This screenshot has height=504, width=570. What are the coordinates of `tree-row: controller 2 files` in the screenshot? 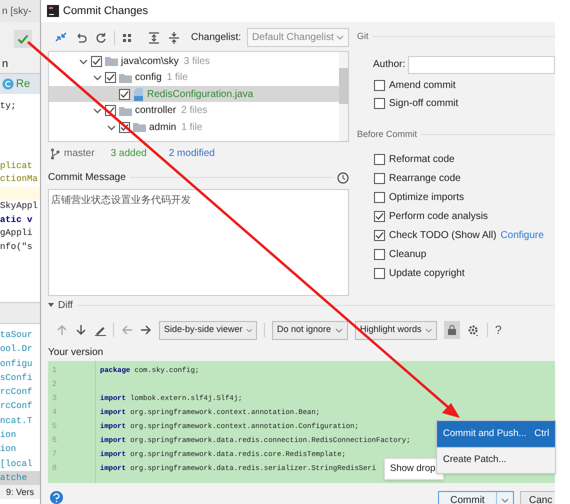 It's located at (194, 110).